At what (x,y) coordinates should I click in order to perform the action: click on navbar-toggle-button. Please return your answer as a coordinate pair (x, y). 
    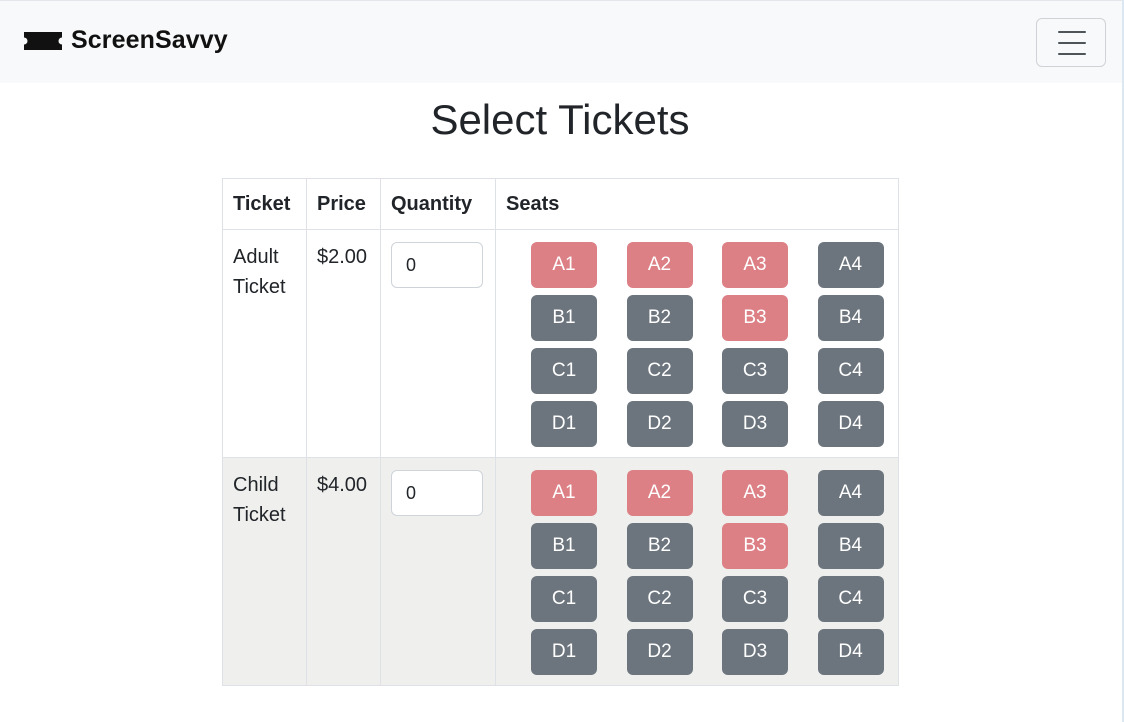
    Looking at the image, I should click on (1071, 42).